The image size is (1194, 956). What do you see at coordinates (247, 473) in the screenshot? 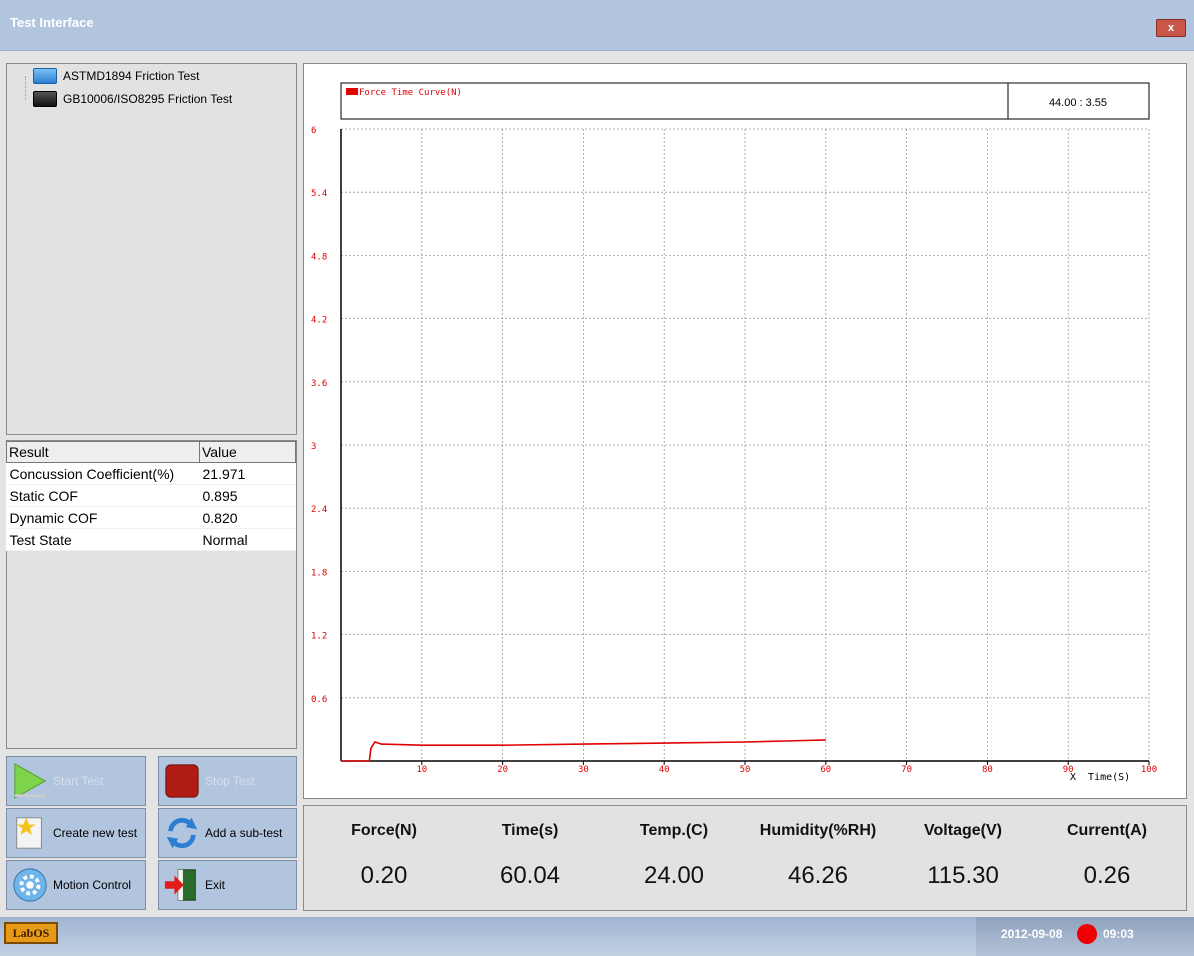
I see `result-value: 21.971` at bounding box center [247, 473].